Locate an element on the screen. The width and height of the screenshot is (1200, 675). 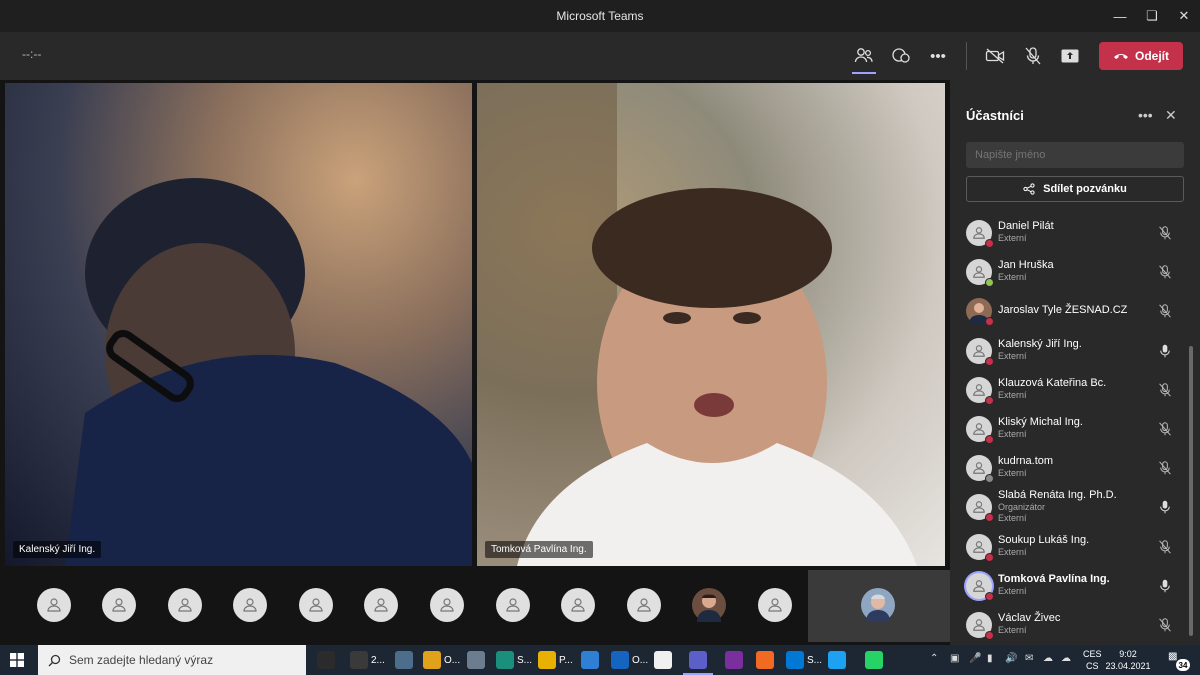
participant-list-scrollbar is located at coordinates (1191, 491).